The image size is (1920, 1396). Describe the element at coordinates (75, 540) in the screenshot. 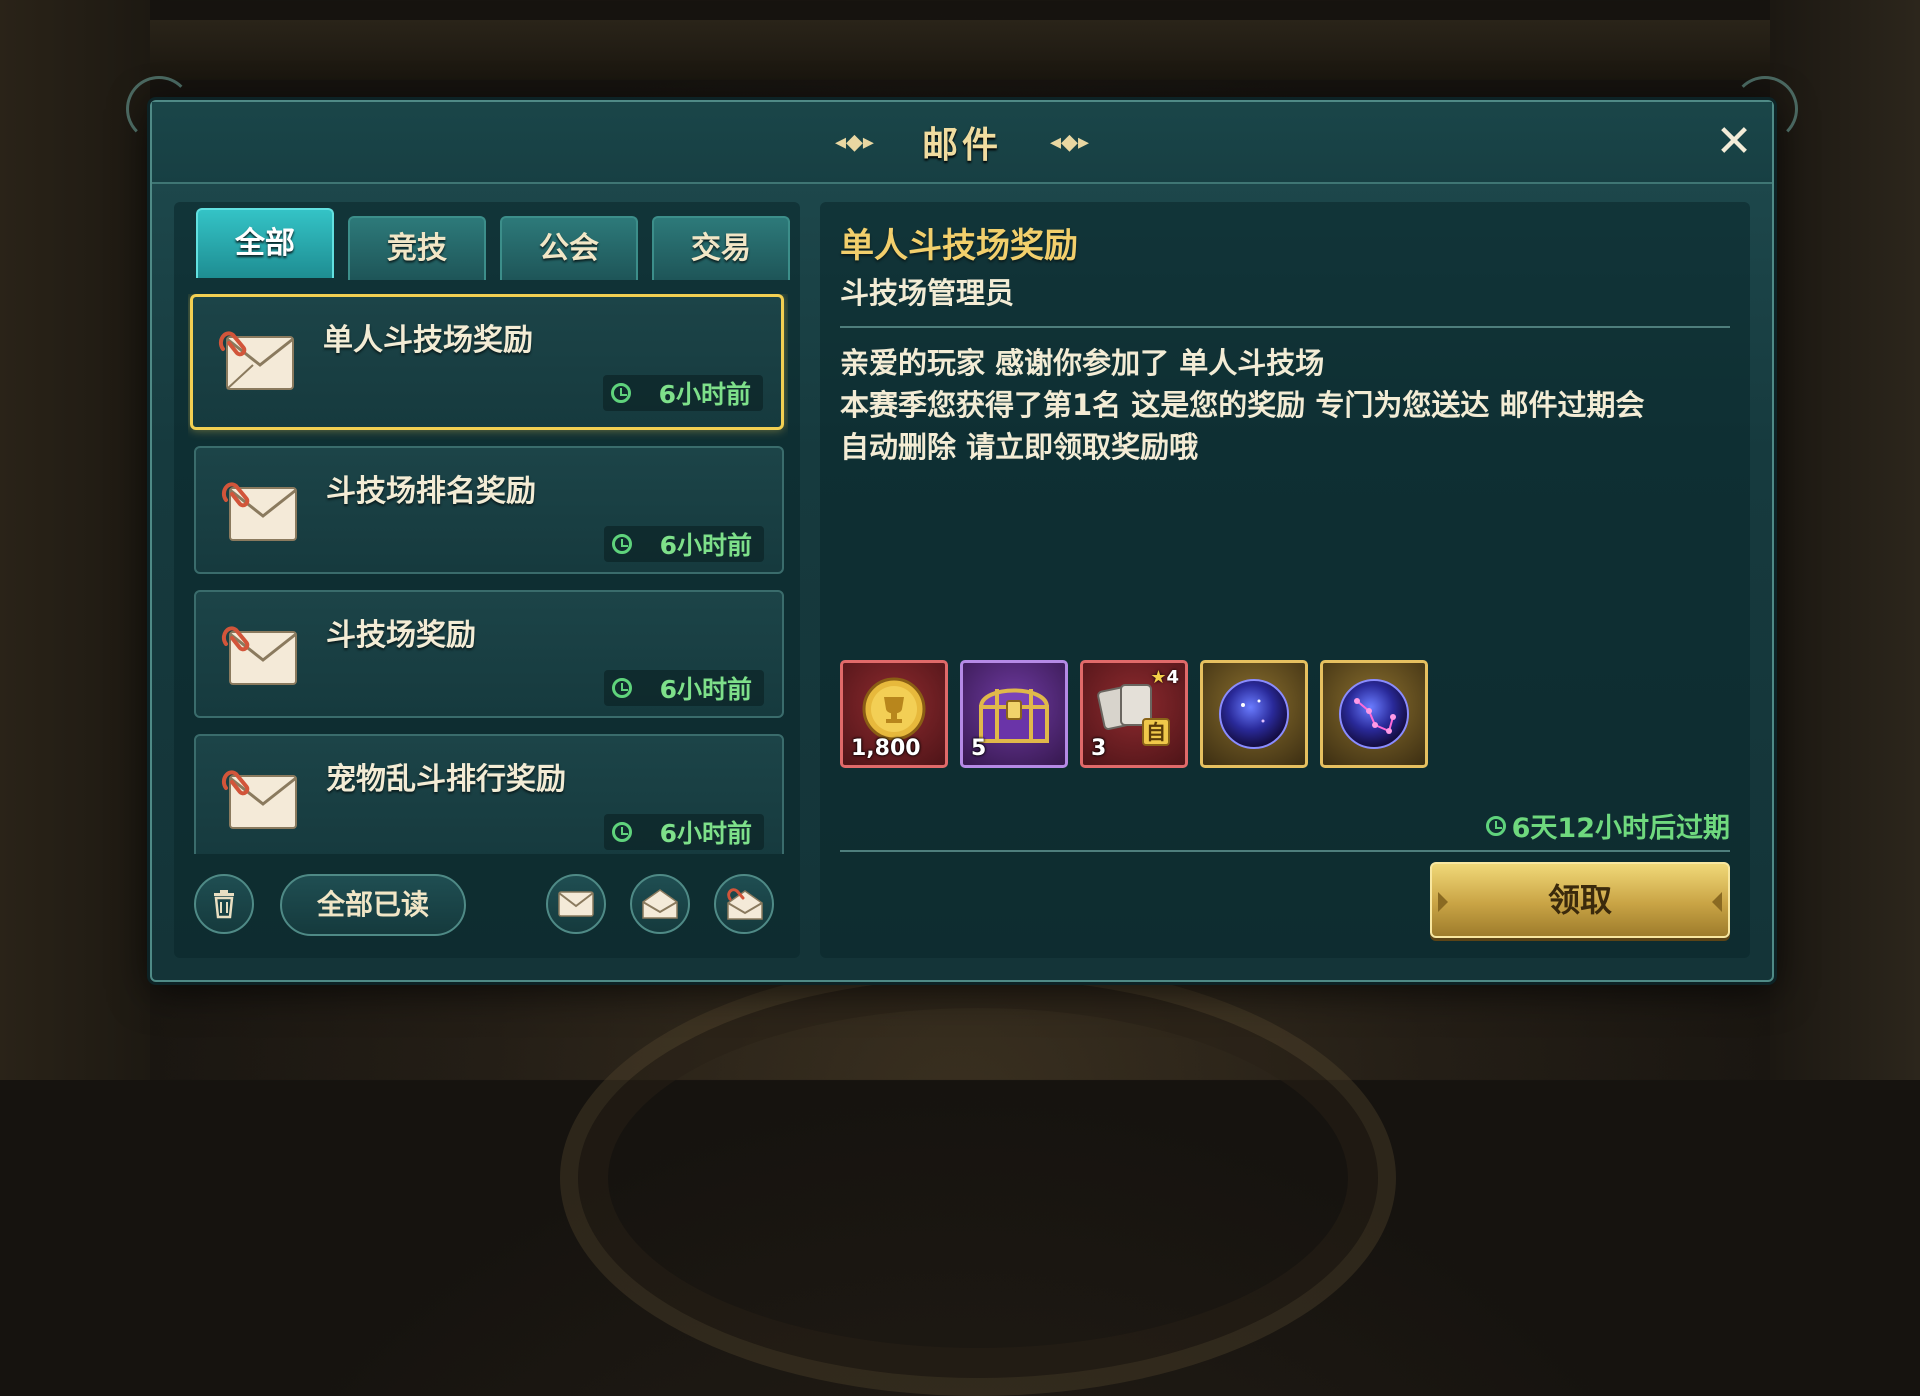

I see `background-wall-left` at that location.